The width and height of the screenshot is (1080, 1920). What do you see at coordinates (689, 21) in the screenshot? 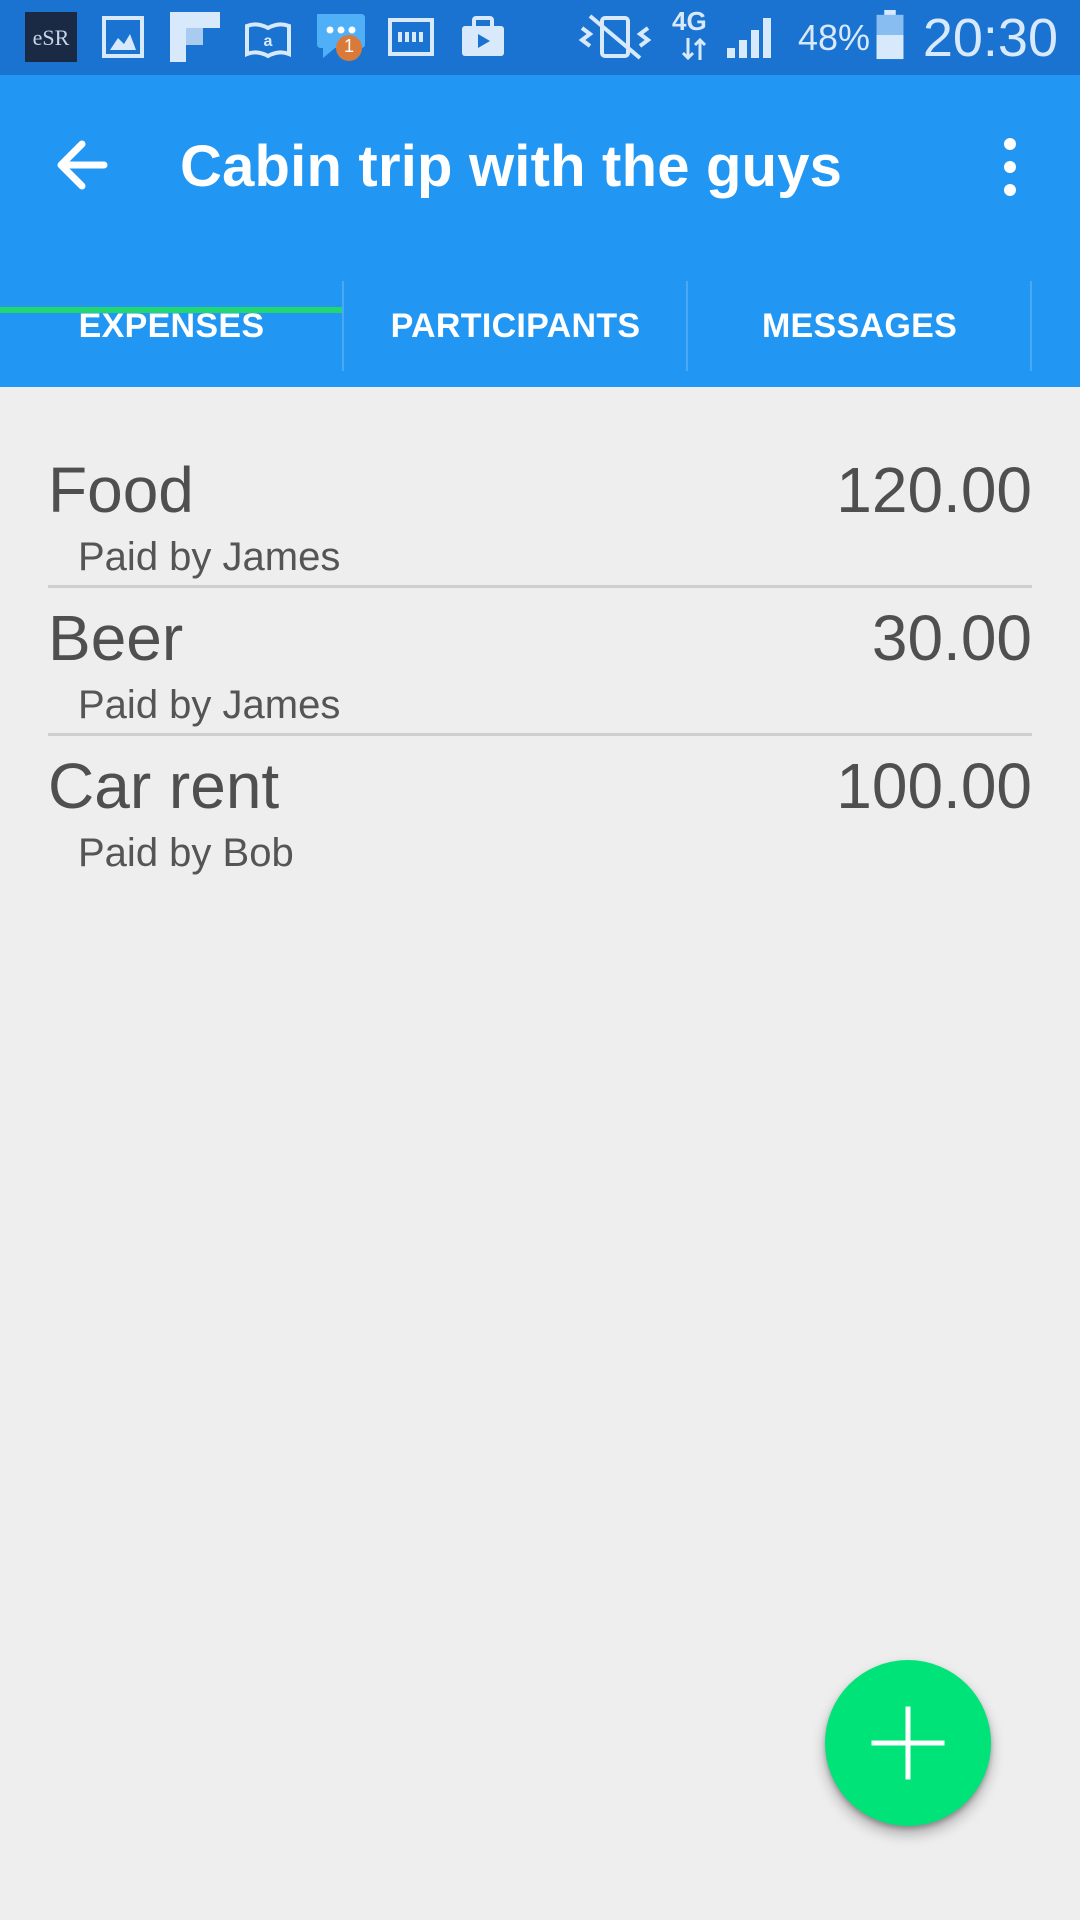
I see `network-label: 4G` at bounding box center [689, 21].